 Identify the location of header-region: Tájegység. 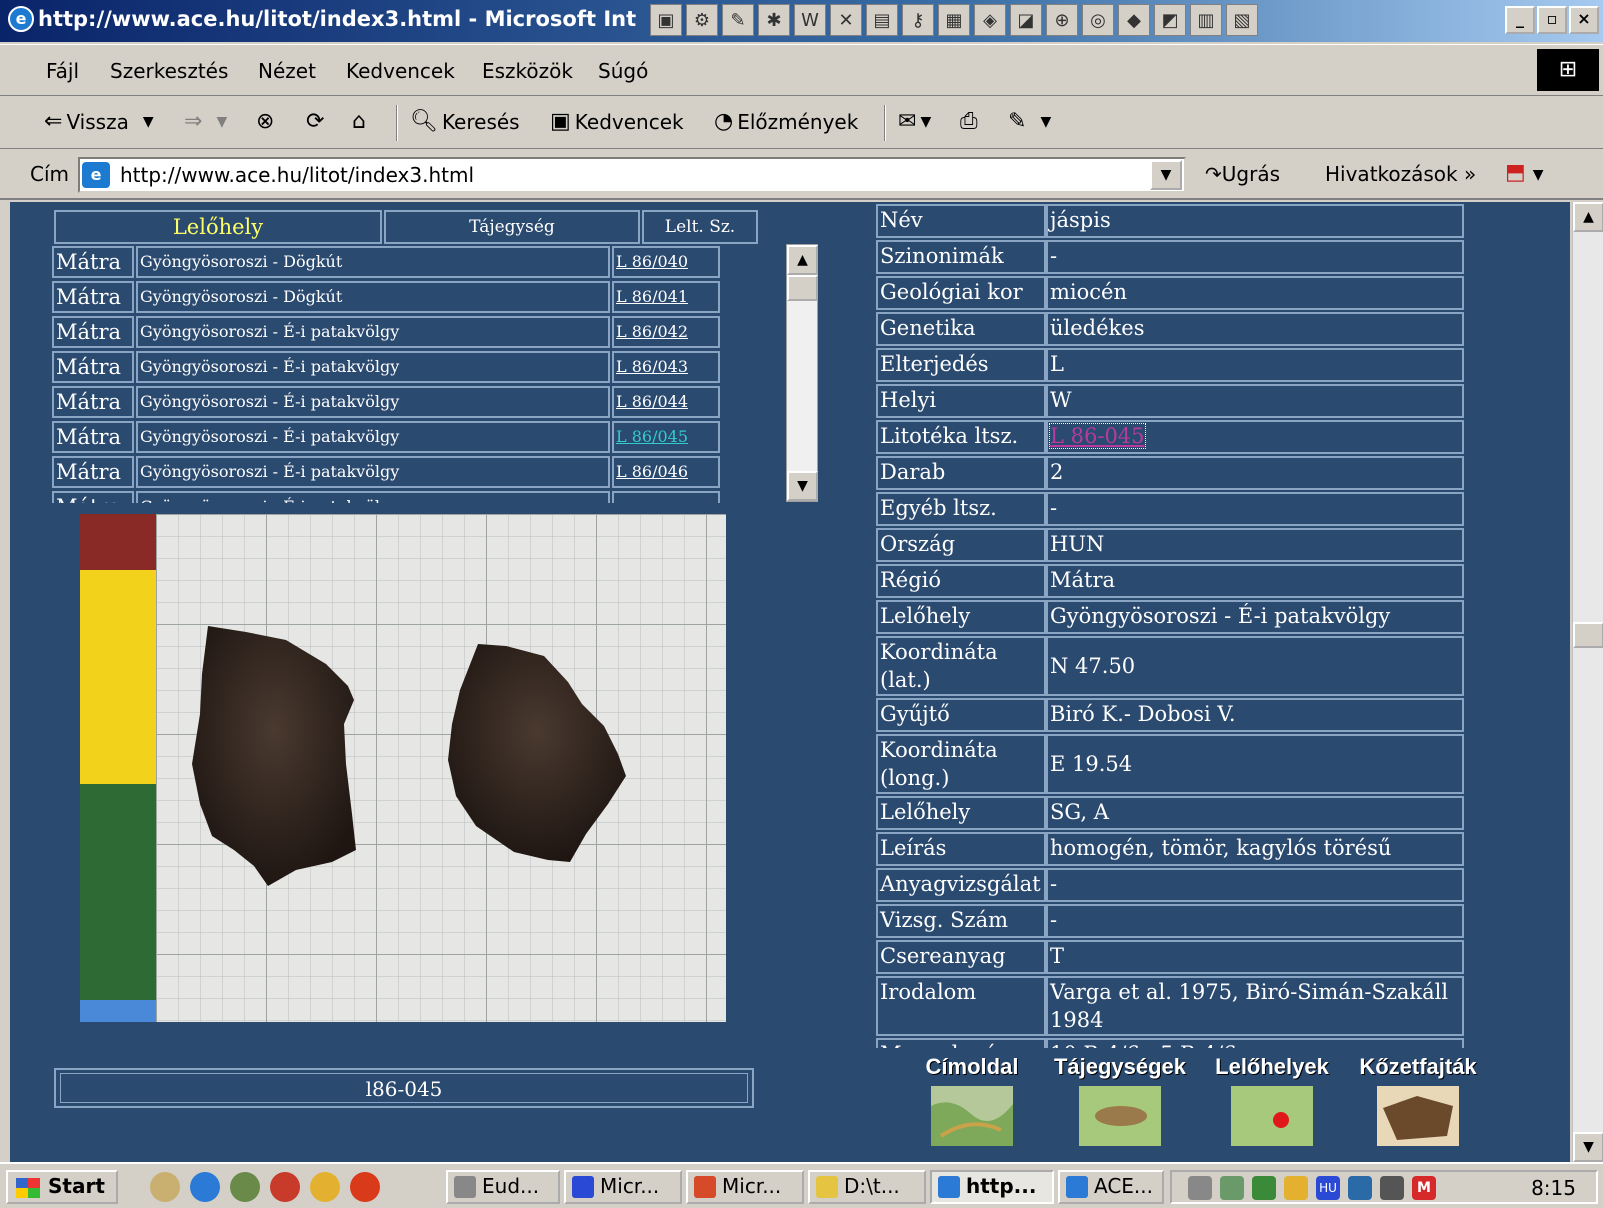
(512, 227).